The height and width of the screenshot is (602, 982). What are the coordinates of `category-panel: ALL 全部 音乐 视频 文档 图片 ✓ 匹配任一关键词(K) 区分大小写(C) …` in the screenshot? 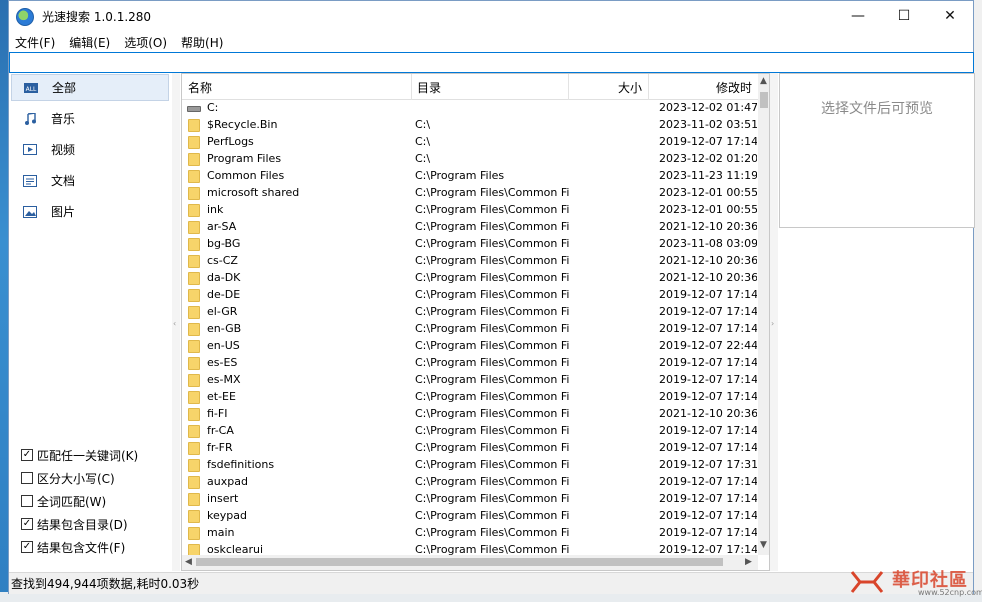 It's located at (94, 322).